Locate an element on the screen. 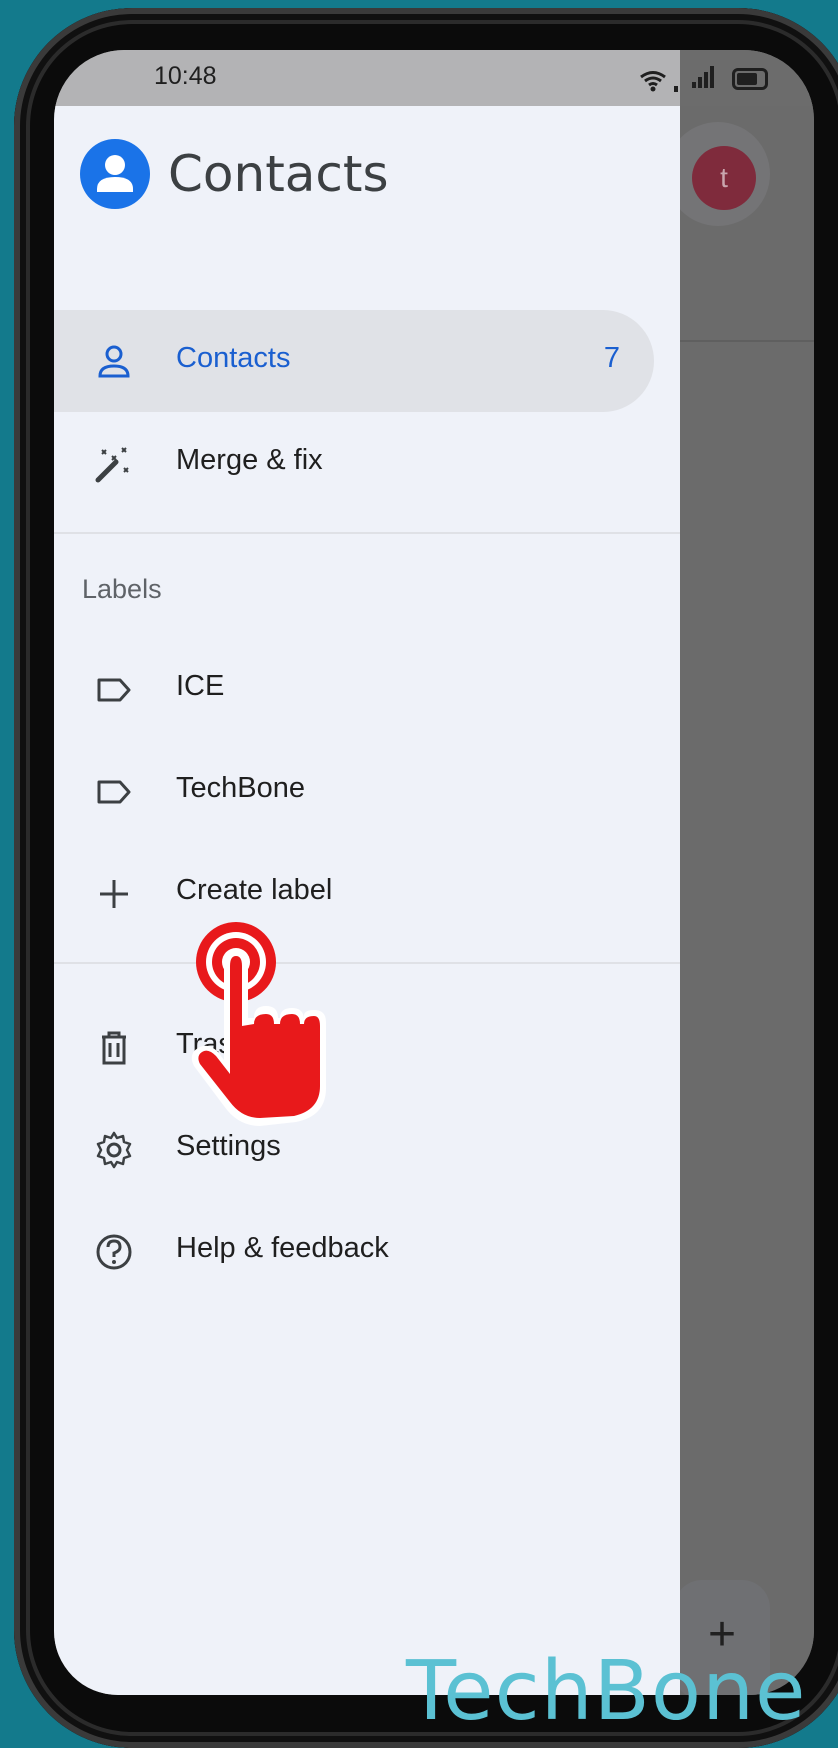 This screenshot has height=1748, width=838. app-title: Contacts is located at coordinates (278, 174).